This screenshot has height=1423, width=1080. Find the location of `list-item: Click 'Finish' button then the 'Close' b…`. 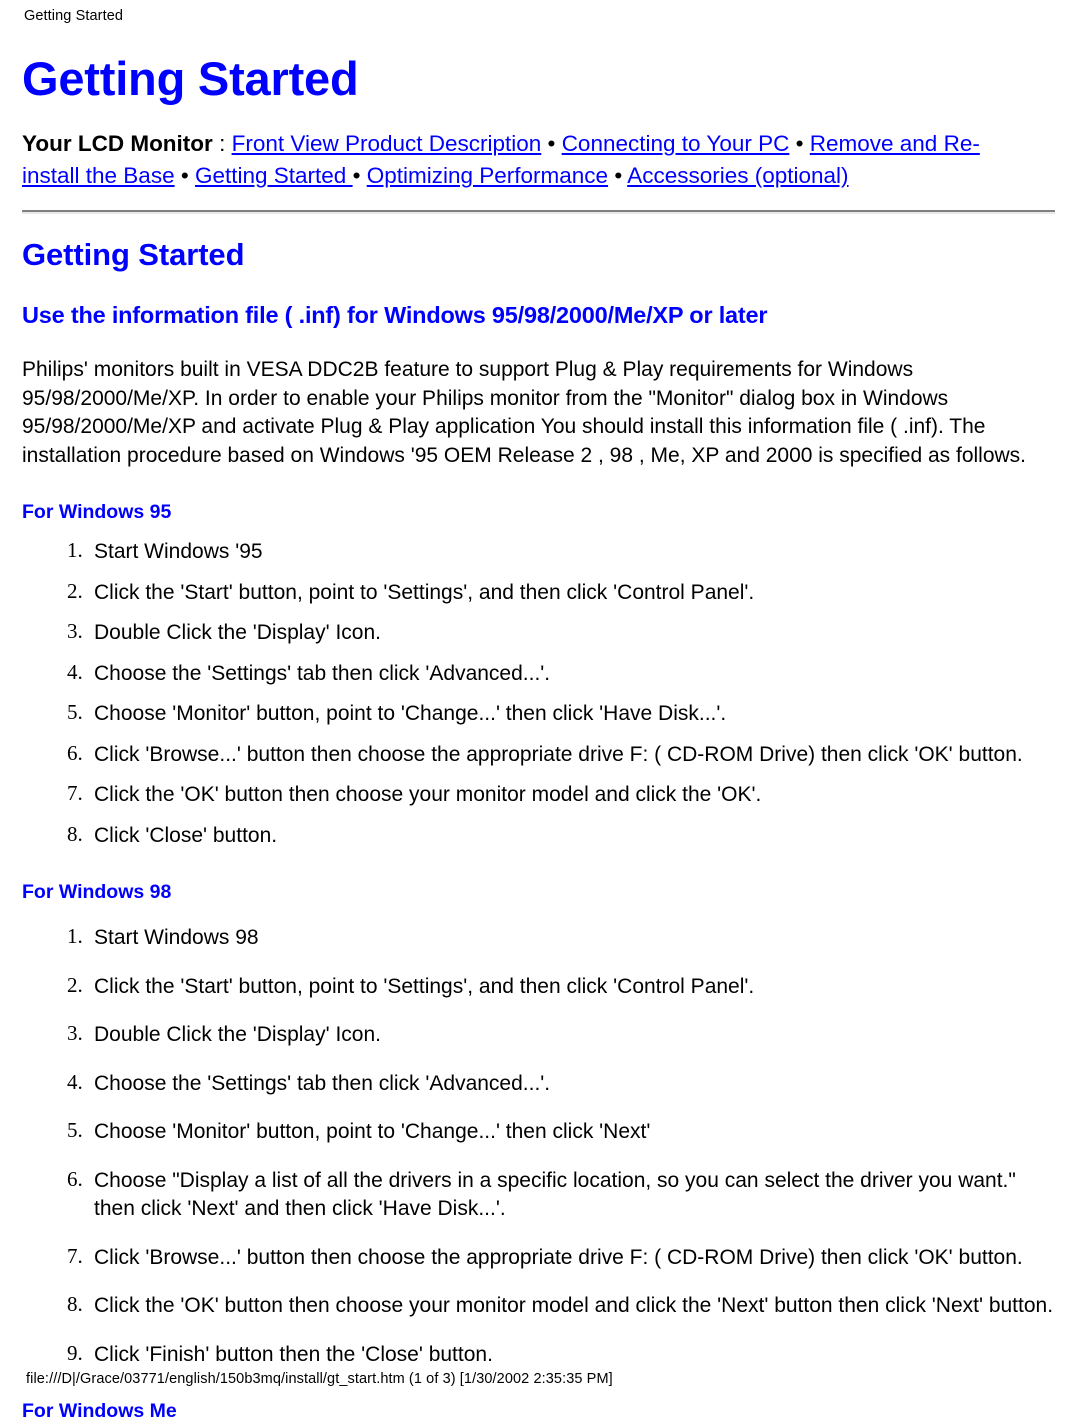

list-item: Click 'Finish' button then the 'Close' b… is located at coordinates (573, 1355).